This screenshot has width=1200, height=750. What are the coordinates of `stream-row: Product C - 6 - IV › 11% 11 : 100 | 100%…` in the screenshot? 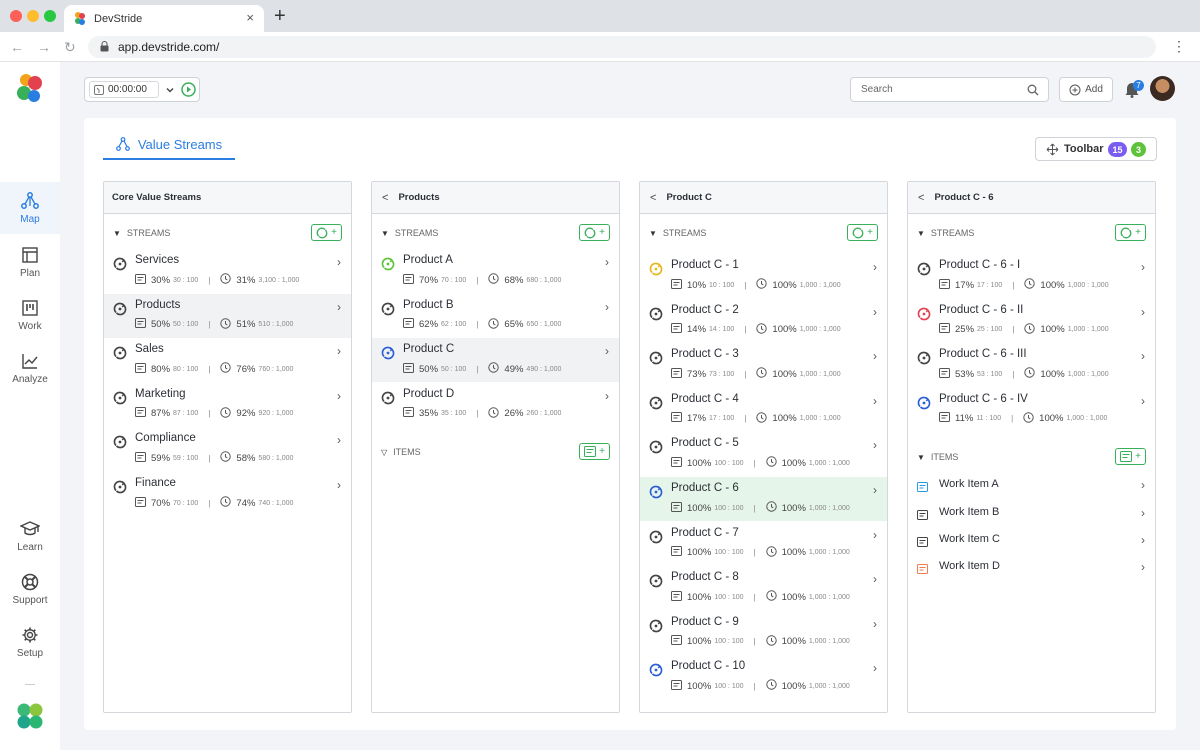 It's located at (1031, 410).